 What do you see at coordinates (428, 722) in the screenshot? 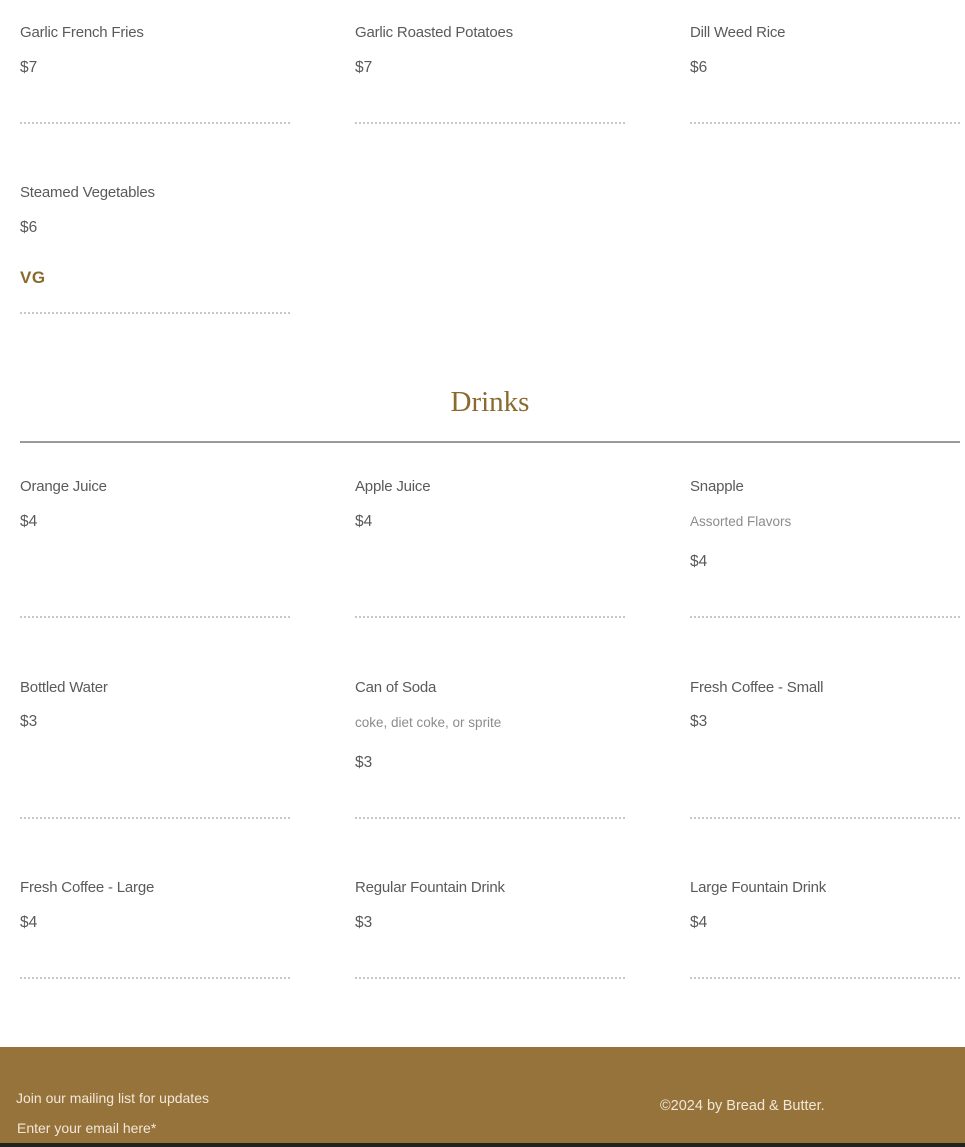
I see `item-description: coke, diet coke, or sprite` at bounding box center [428, 722].